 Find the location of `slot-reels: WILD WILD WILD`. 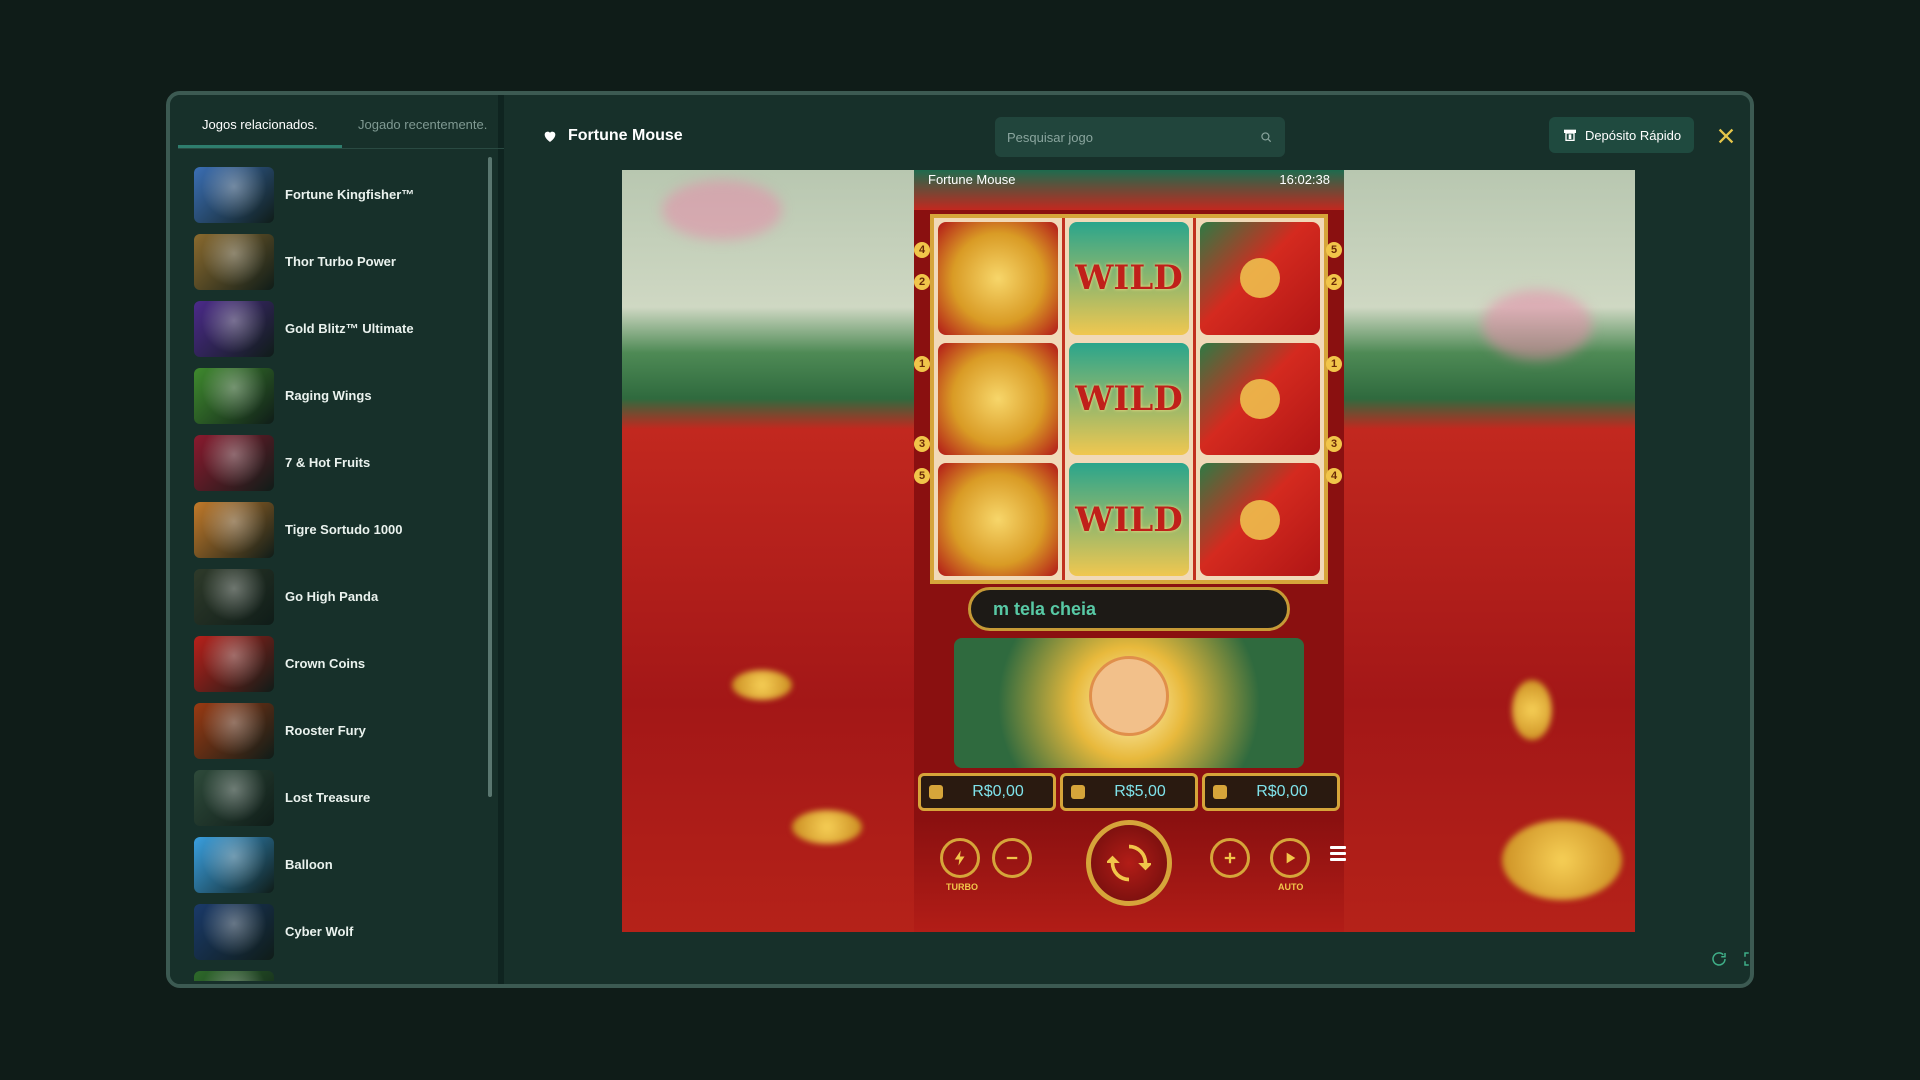

slot-reels: WILD WILD WILD is located at coordinates (1129, 399).